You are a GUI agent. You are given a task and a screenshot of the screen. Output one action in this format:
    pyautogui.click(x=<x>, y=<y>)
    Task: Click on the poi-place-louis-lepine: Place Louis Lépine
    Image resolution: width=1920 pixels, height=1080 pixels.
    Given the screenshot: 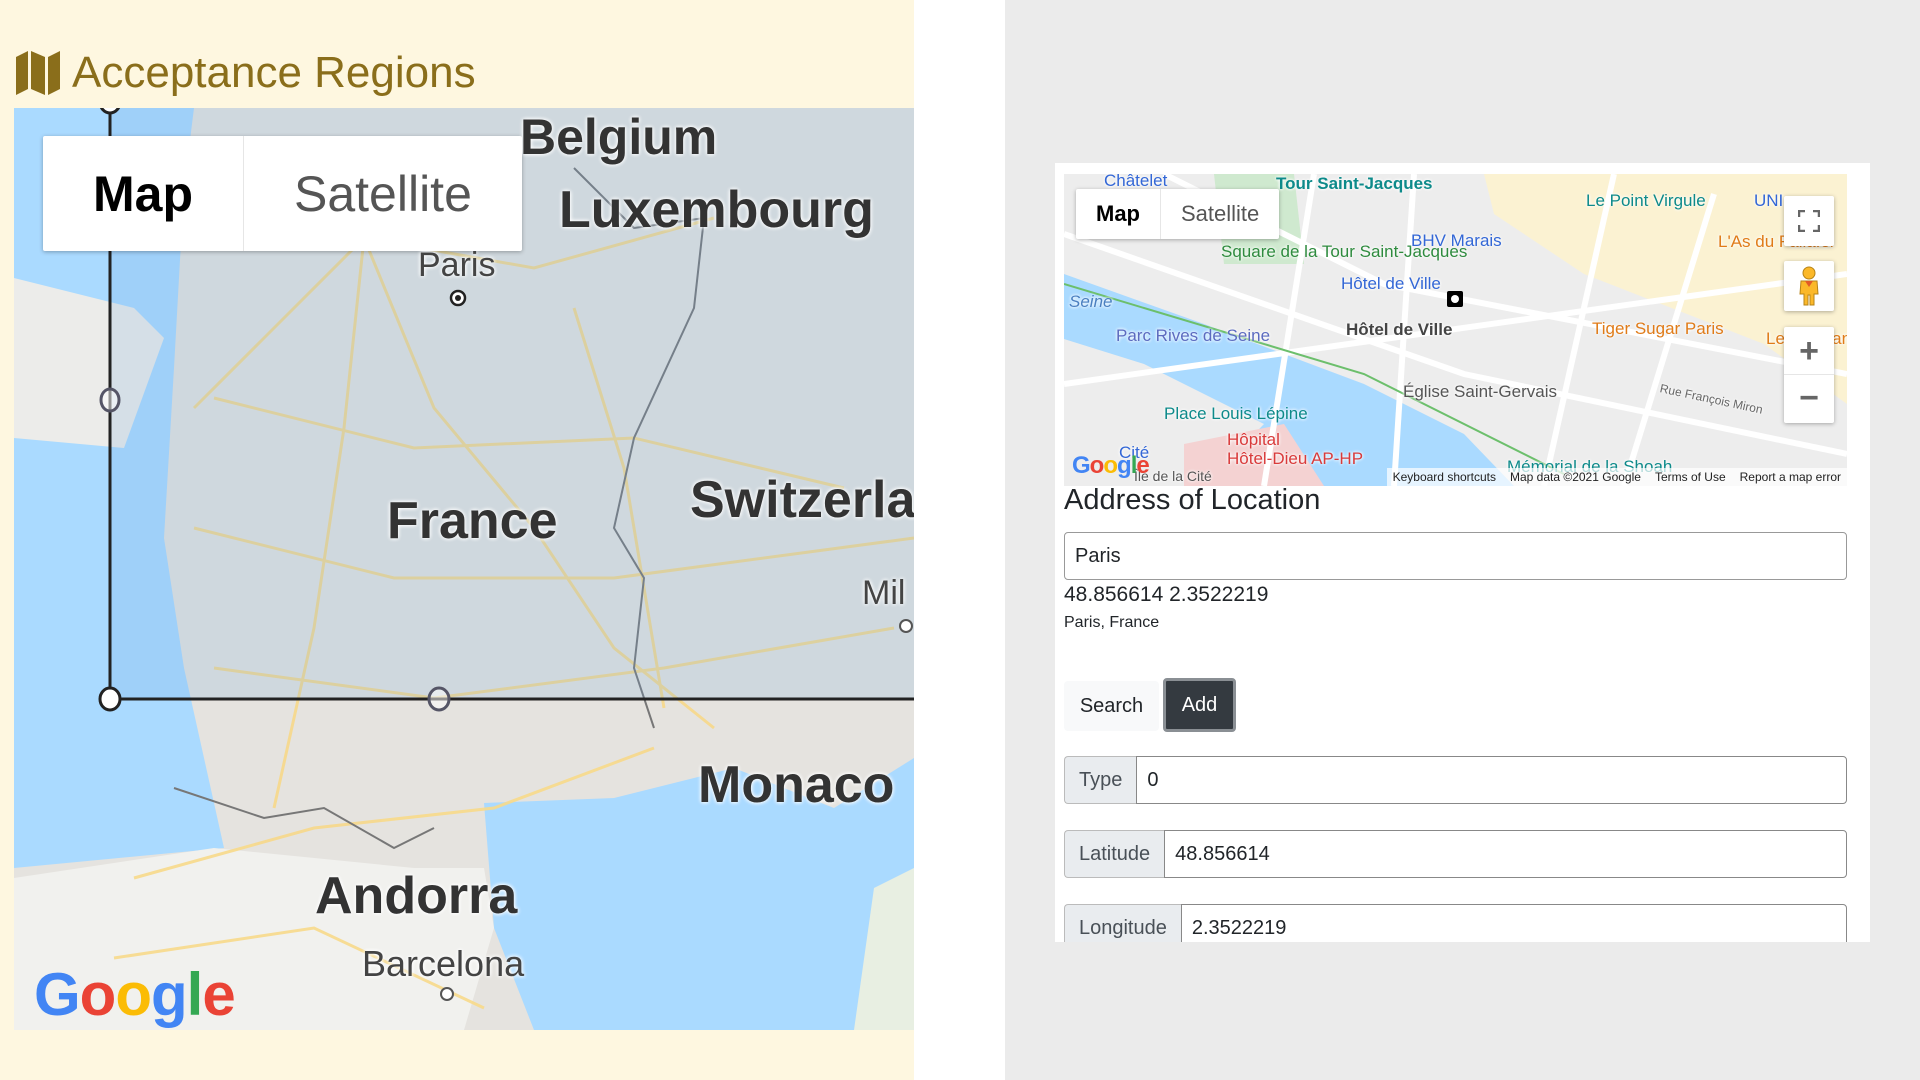 What is the action you would take?
    pyautogui.click(x=1236, y=414)
    